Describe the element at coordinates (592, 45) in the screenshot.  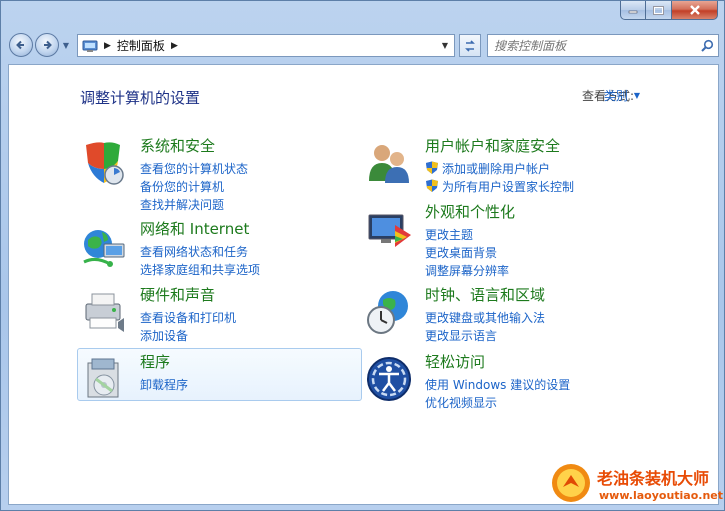
I see `search-input` at that location.